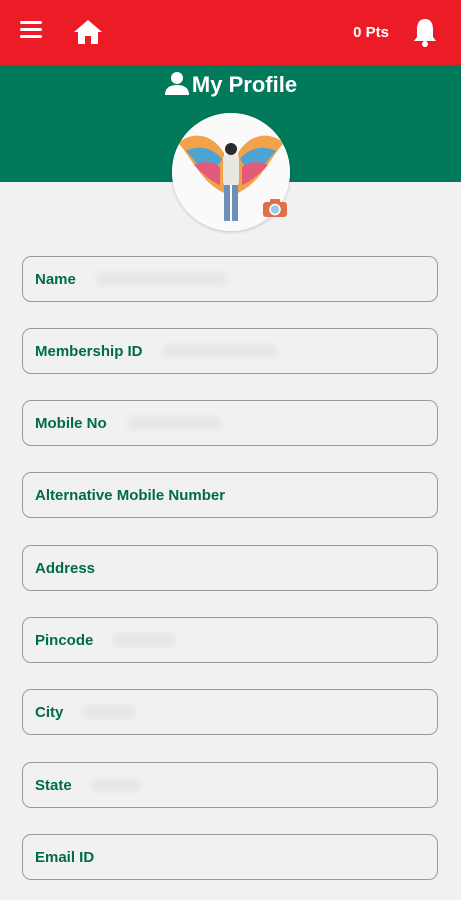 This screenshot has width=461, height=900. What do you see at coordinates (371, 32) in the screenshot?
I see `points-label: 0 Pts` at bounding box center [371, 32].